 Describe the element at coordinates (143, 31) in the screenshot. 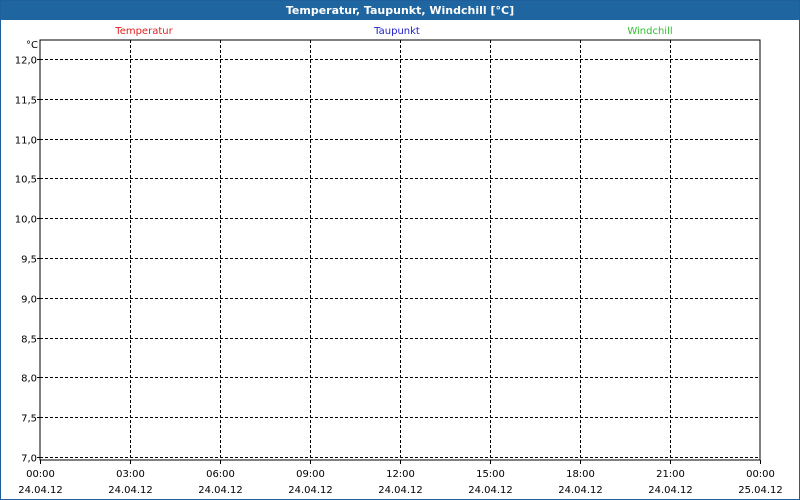

I see `legend-item-temperatur: Temperatur` at that location.